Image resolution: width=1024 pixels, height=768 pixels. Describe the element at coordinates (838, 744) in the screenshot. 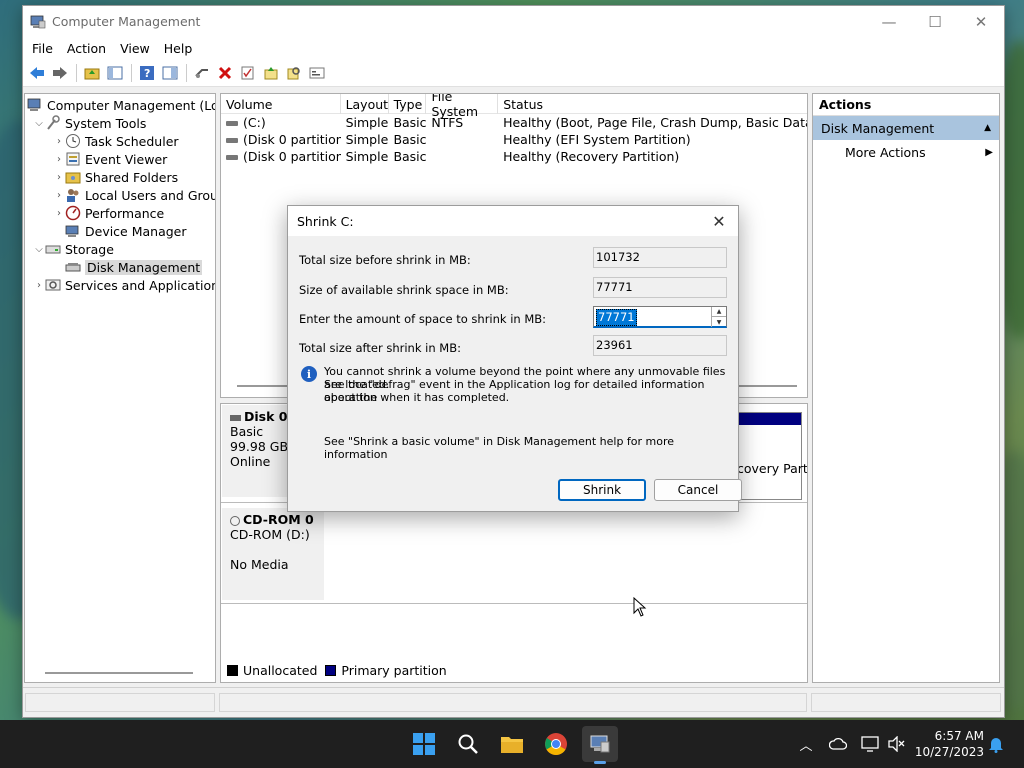

I see `network-cloud-icon` at that location.